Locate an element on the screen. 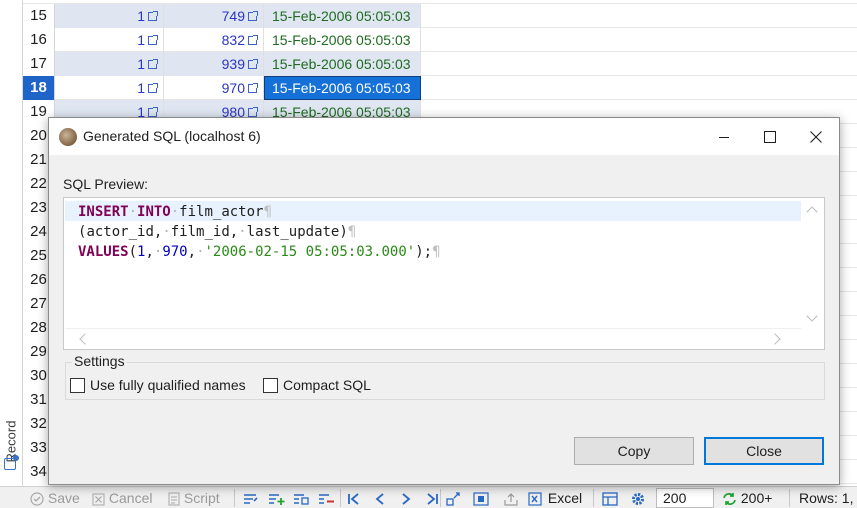  delete-row-icon is located at coordinates (327, 499).